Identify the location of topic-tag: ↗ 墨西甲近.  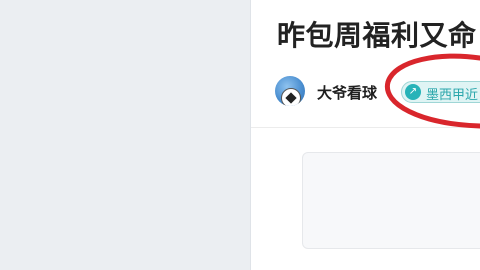
(440, 92).